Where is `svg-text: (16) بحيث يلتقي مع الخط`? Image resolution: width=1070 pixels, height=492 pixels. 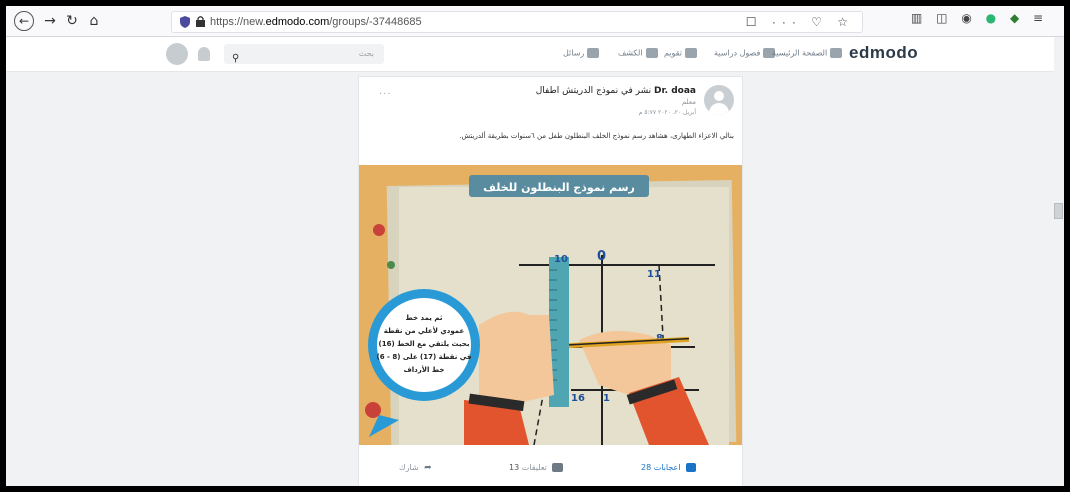 svg-text: (16) بحيث يلتقي مع الخط is located at coordinates (424, 344).